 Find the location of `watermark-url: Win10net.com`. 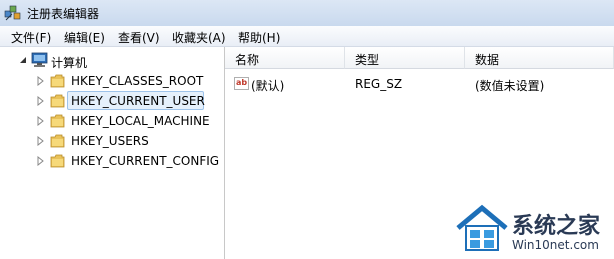

watermark-url: Win10net.com is located at coordinates (555, 245).